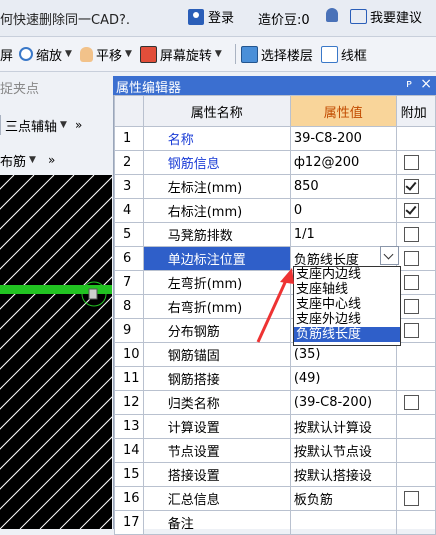 The image size is (436, 535). What do you see at coordinates (332, 15) in the screenshot?
I see `bell-icon` at bounding box center [332, 15].